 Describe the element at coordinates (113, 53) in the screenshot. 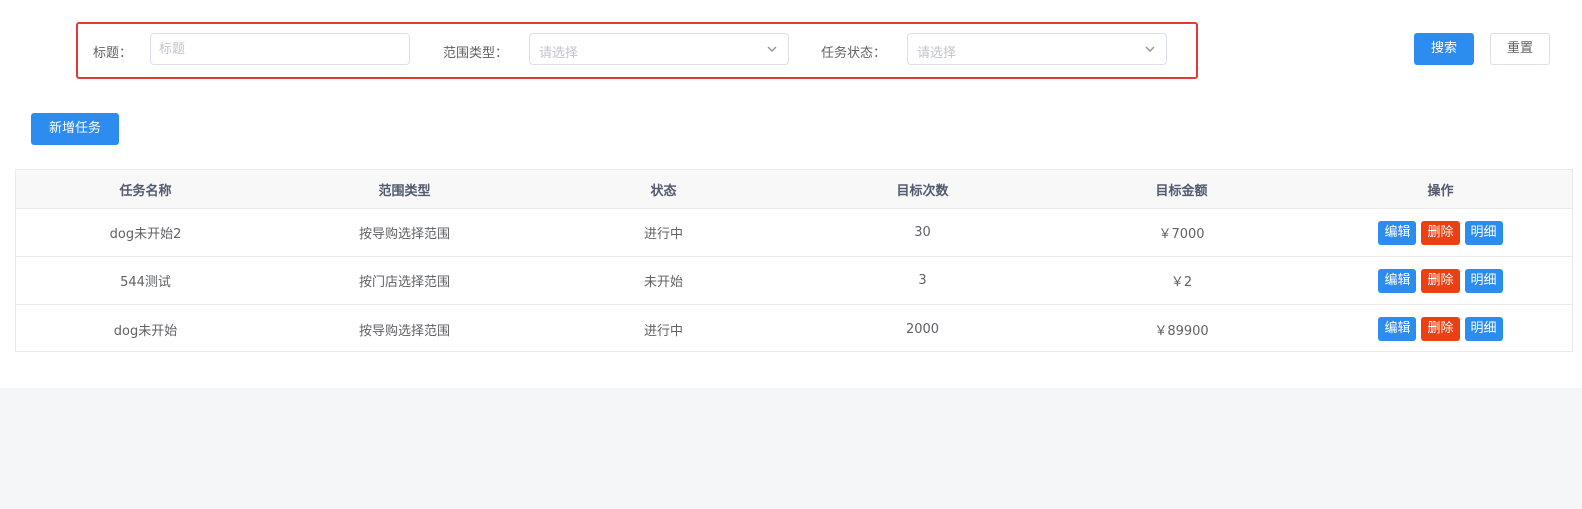

I see `title-label: 标题：` at that location.